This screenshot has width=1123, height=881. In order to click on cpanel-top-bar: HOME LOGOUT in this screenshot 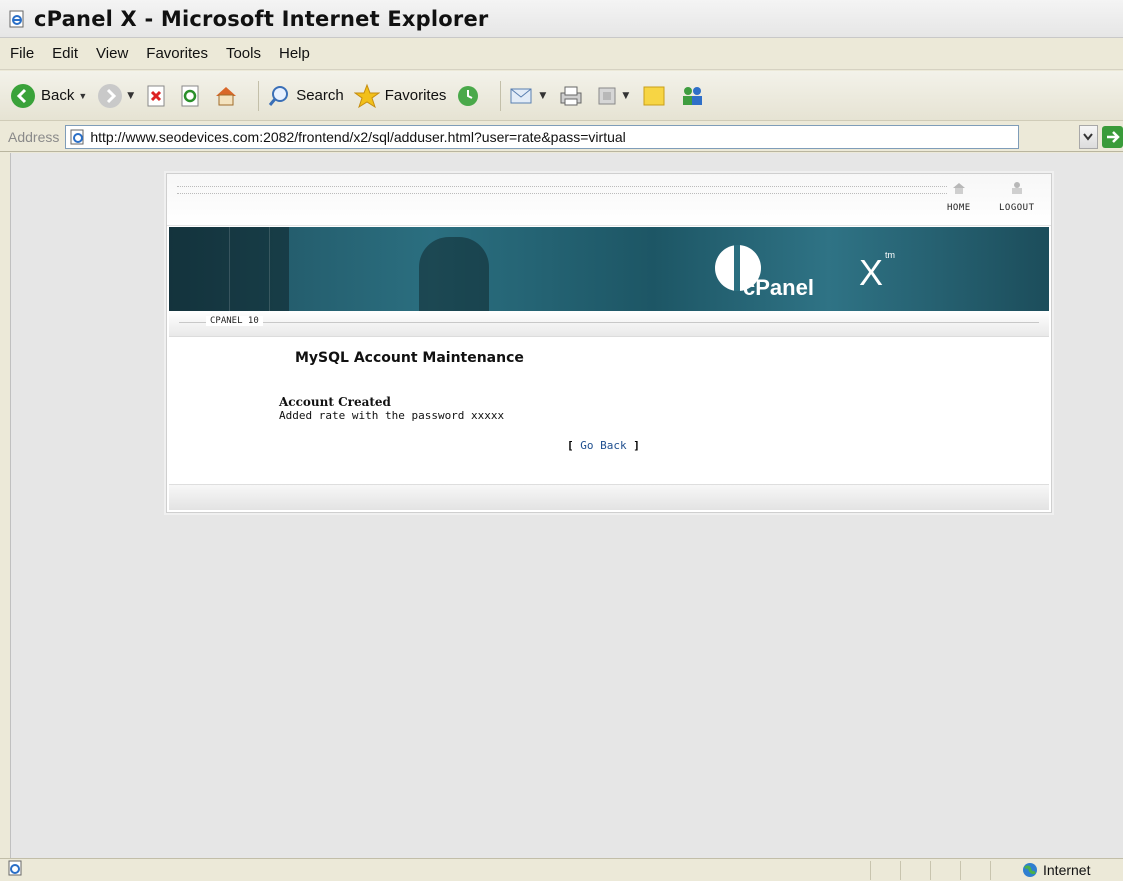, I will do `click(609, 200)`.